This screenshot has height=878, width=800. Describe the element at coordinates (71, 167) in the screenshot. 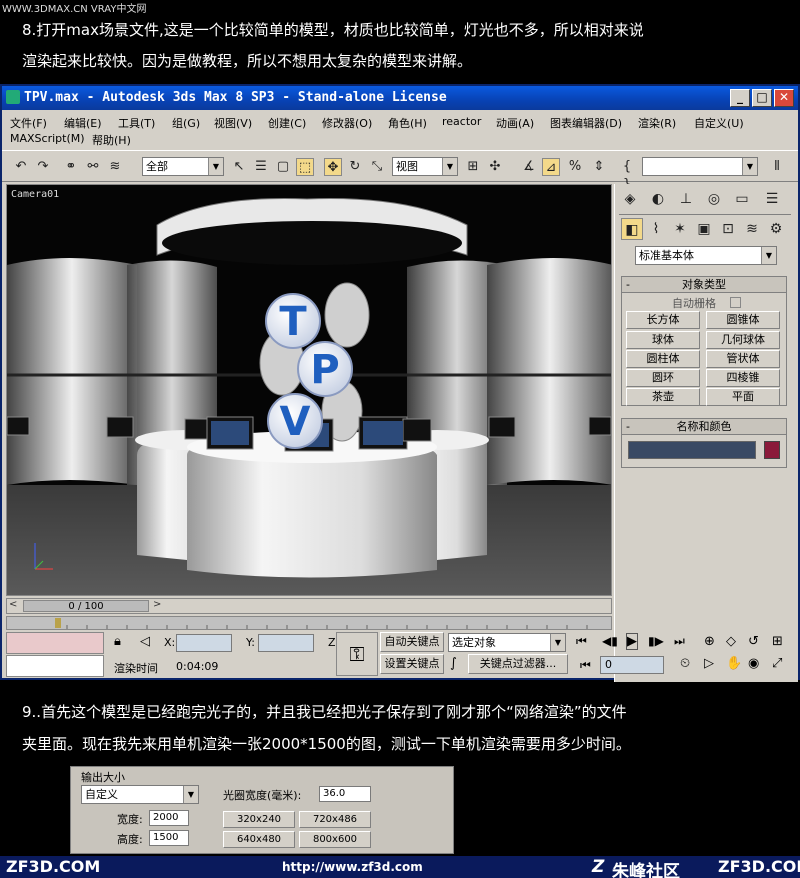

I see `link-icon: ⚭` at that location.